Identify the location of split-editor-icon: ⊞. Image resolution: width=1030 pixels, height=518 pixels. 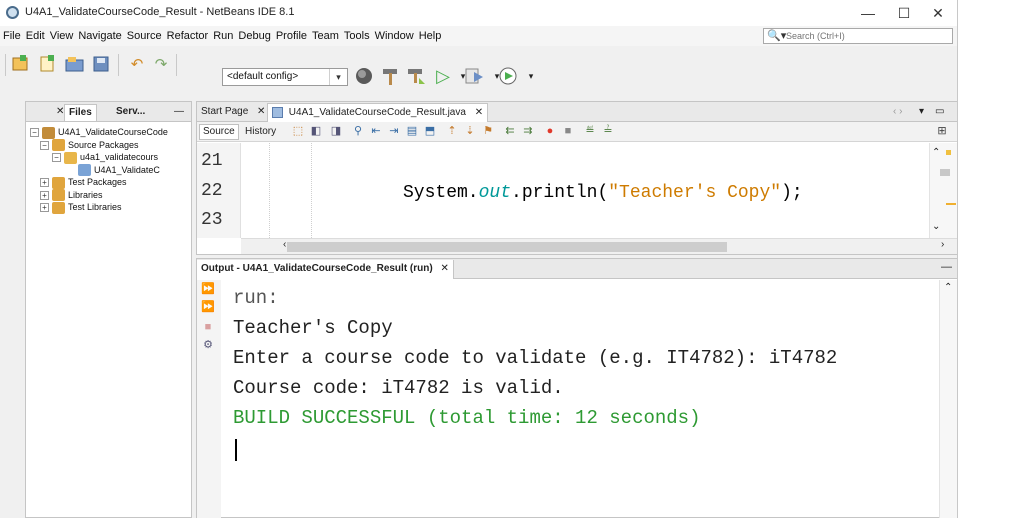
(942, 131).